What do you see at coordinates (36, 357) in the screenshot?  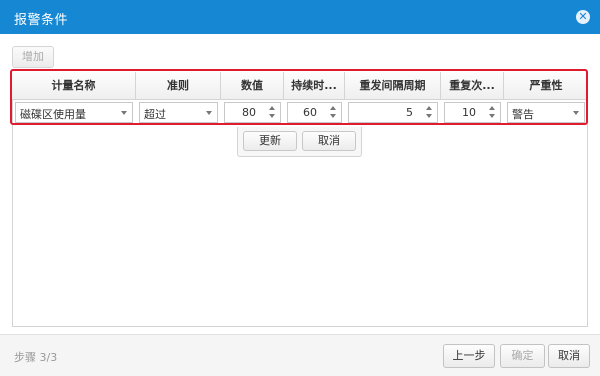 I see `step-indicator: 步骤 3/3` at bounding box center [36, 357].